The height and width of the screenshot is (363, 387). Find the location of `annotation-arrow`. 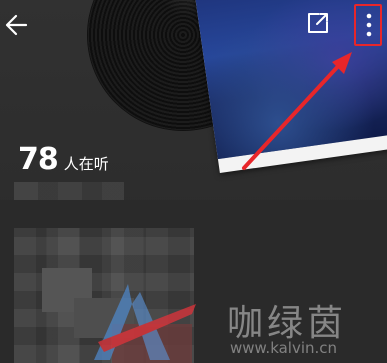

annotation-arrow is located at coordinates (297, 111).